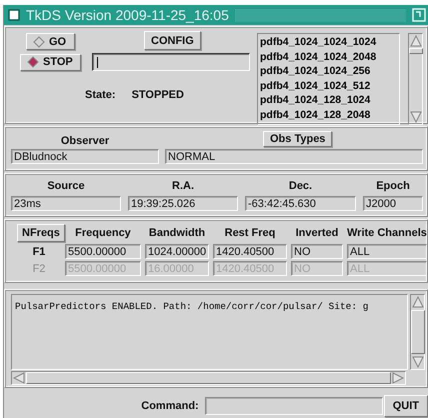 The width and height of the screenshot is (428, 418). What do you see at coordinates (419, 15) in the screenshot?
I see `maximize-icon` at bounding box center [419, 15].